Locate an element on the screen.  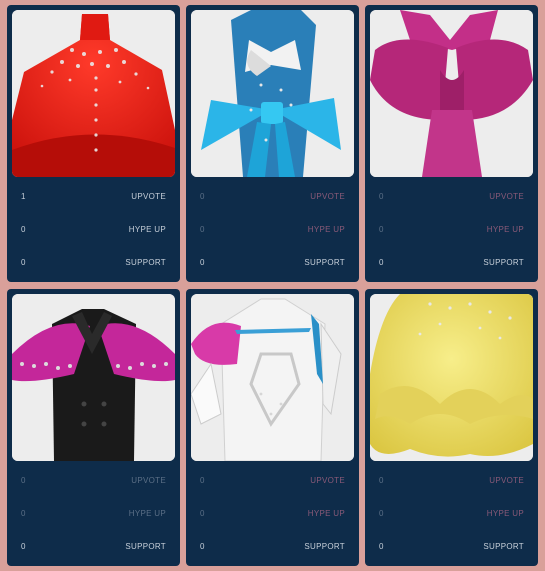
red-cape-illustration is located at coordinates (93, 93).